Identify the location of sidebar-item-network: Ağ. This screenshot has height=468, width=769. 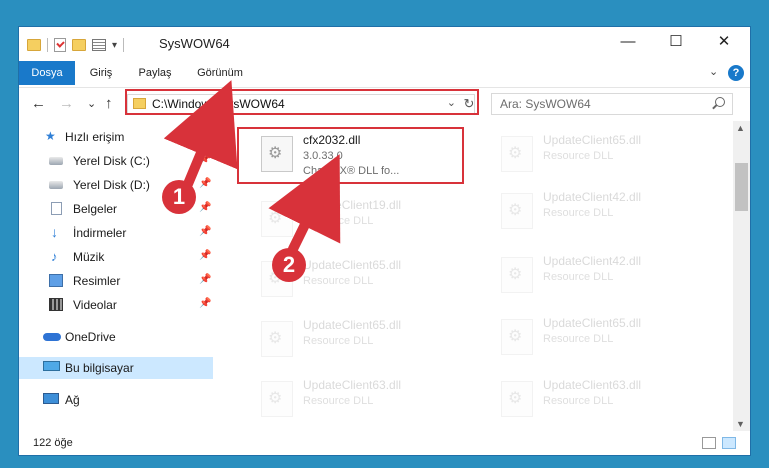
(116, 400).